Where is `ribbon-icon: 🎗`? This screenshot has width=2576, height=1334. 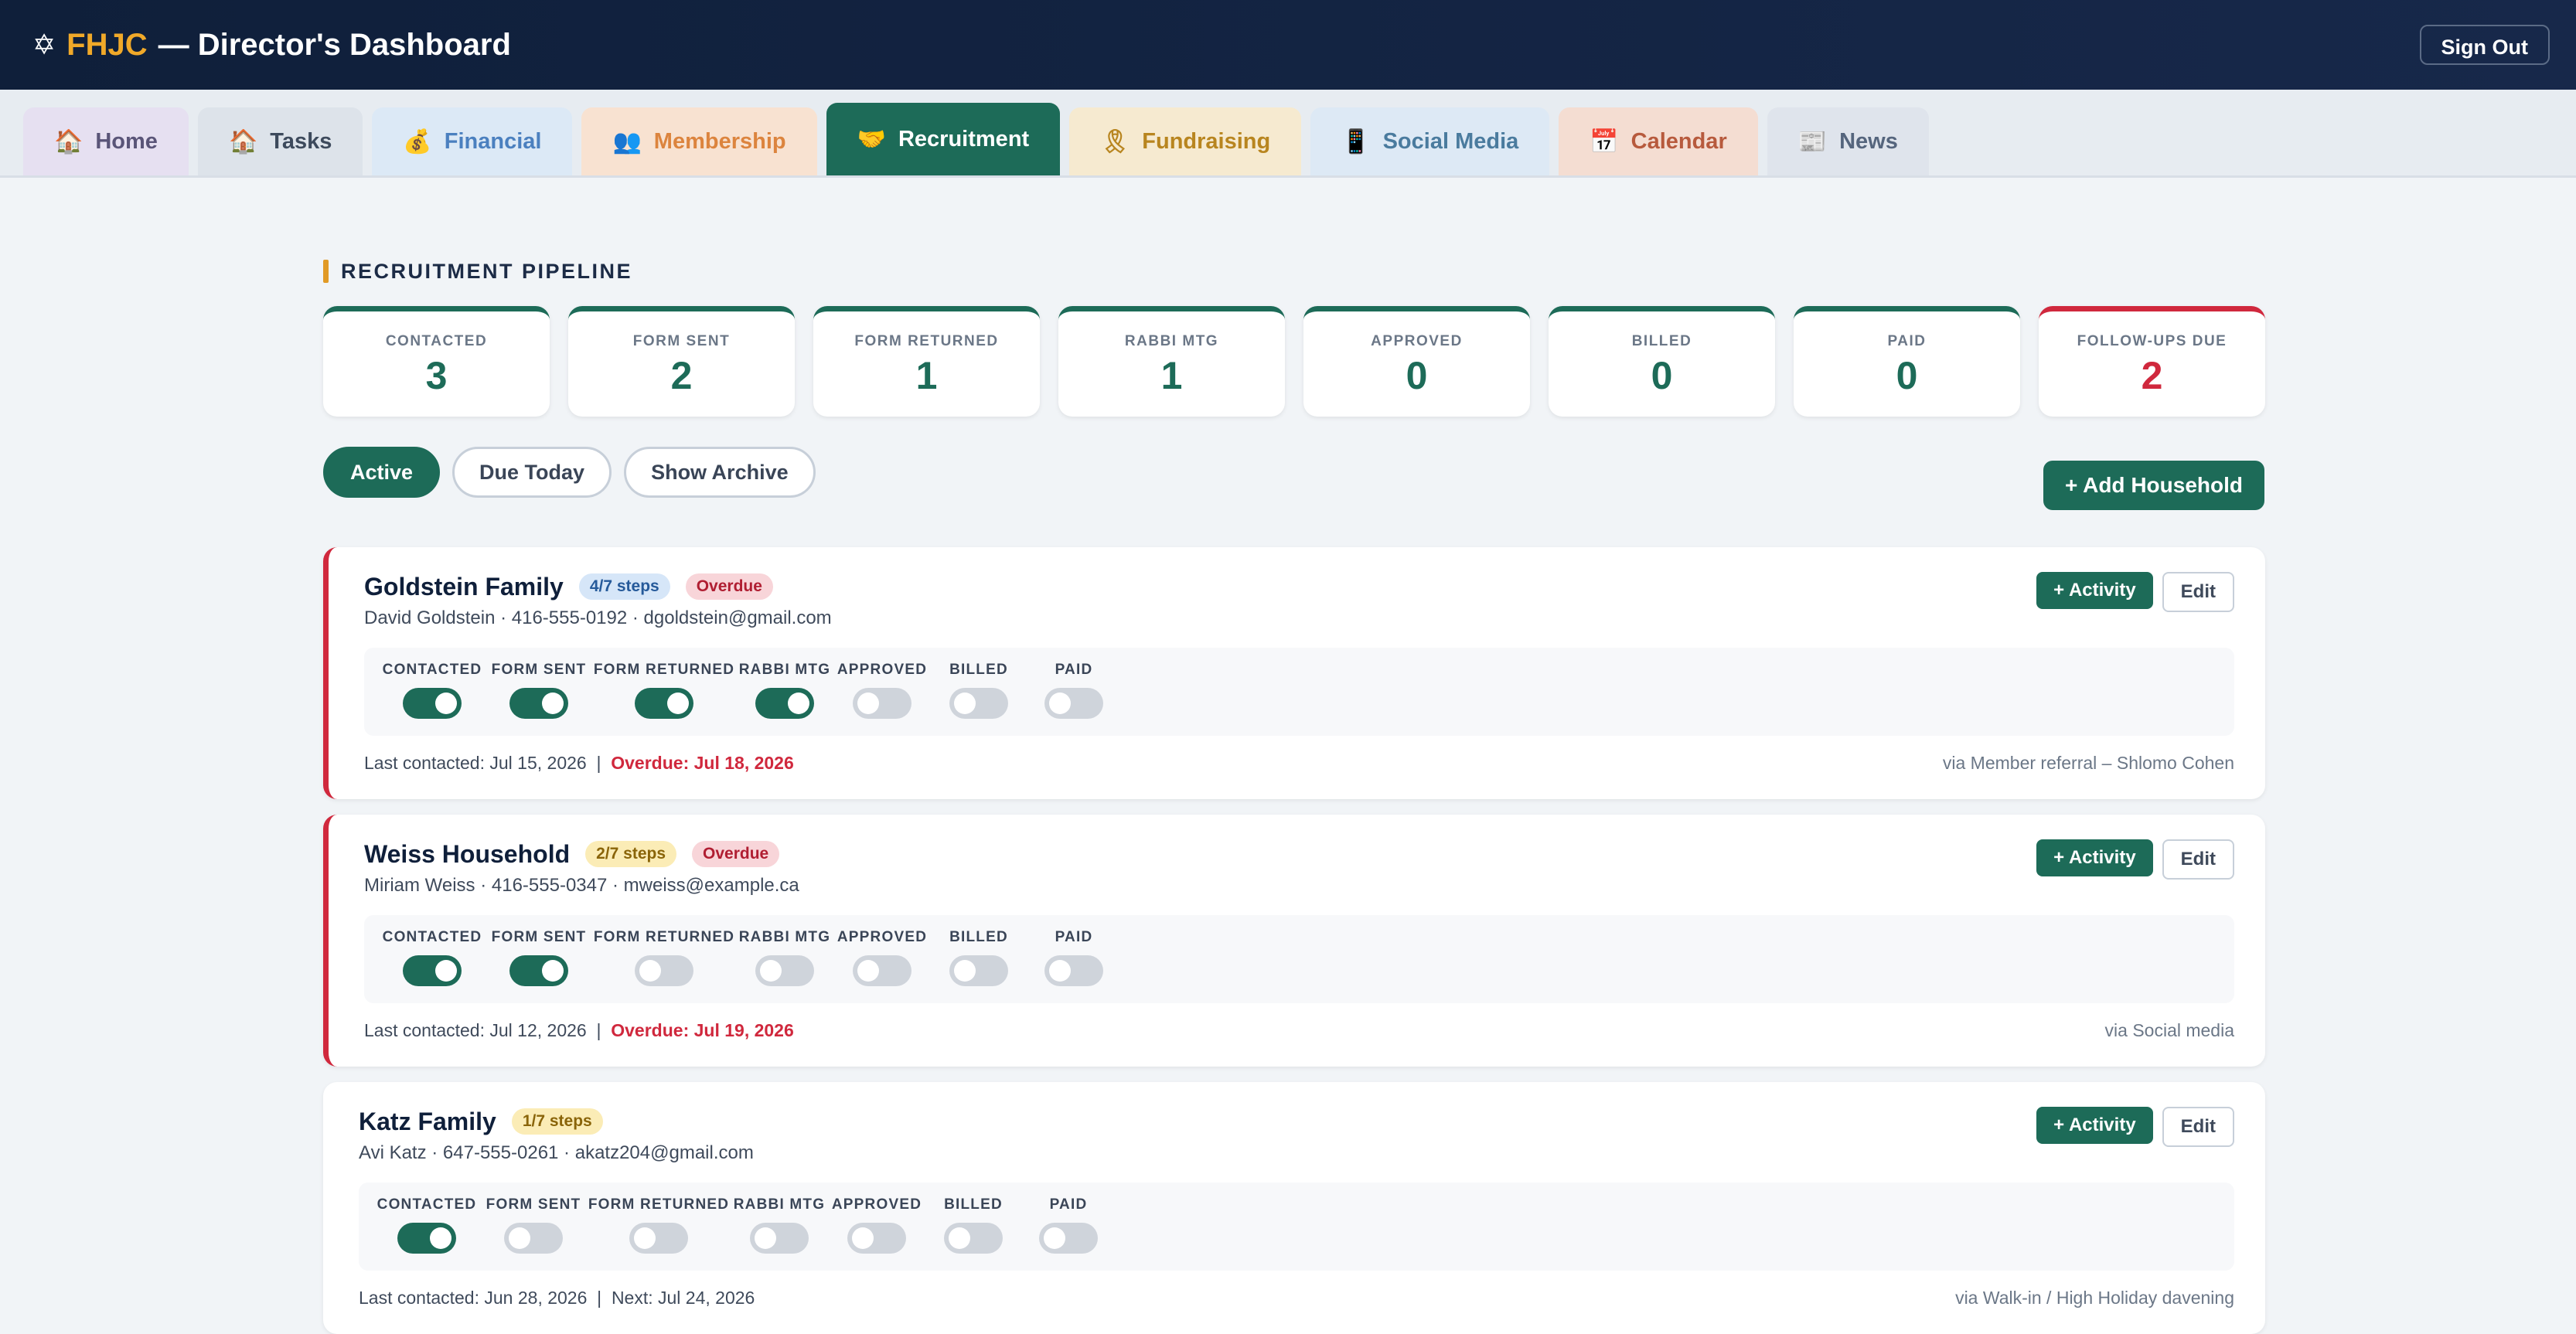
ribbon-icon: 🎗 is located at coordinates (1115, 141).